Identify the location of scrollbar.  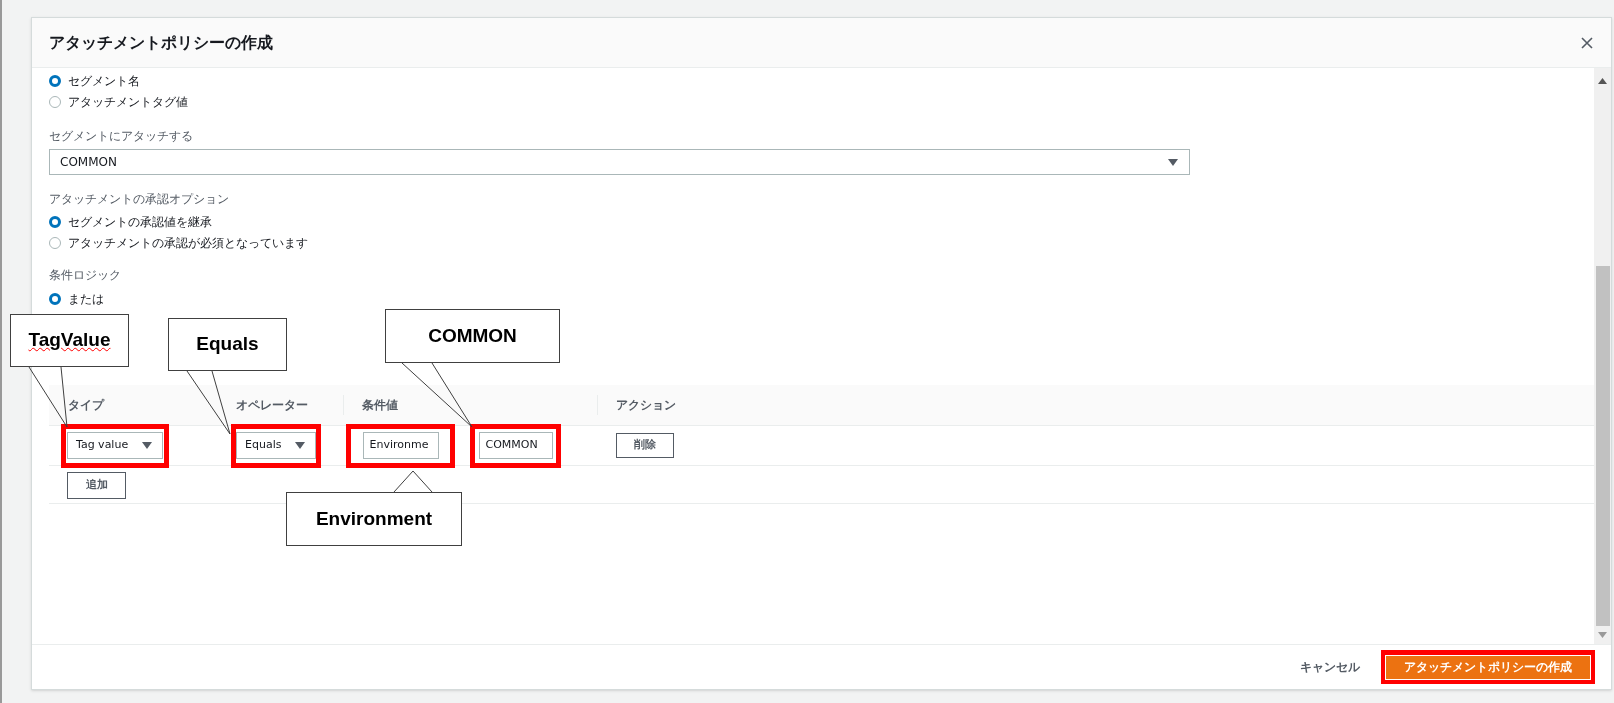
(1602, 356).